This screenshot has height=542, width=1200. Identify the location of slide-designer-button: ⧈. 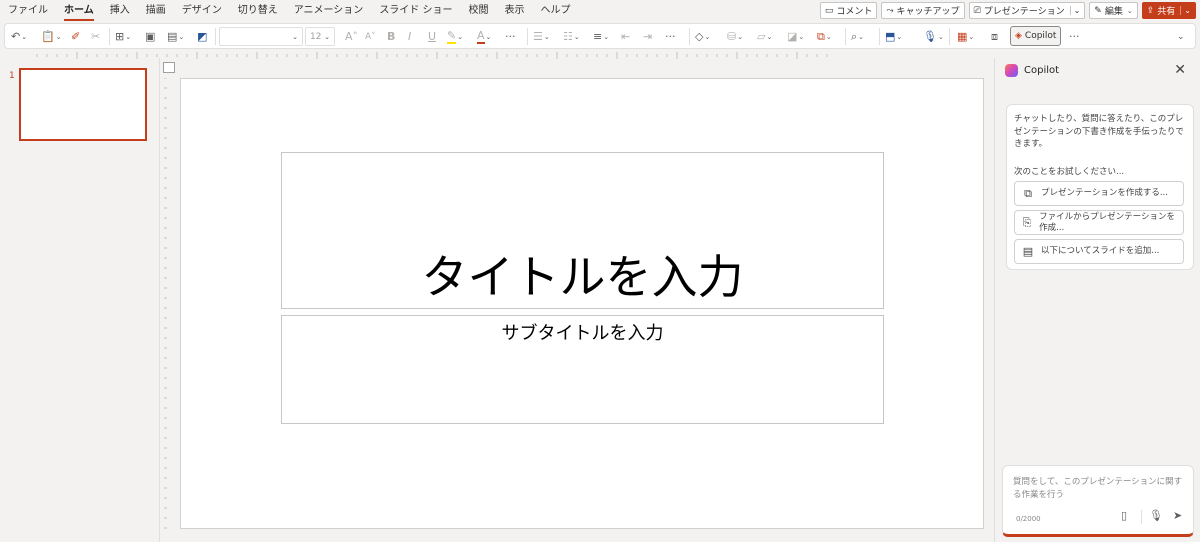
(994, 36).